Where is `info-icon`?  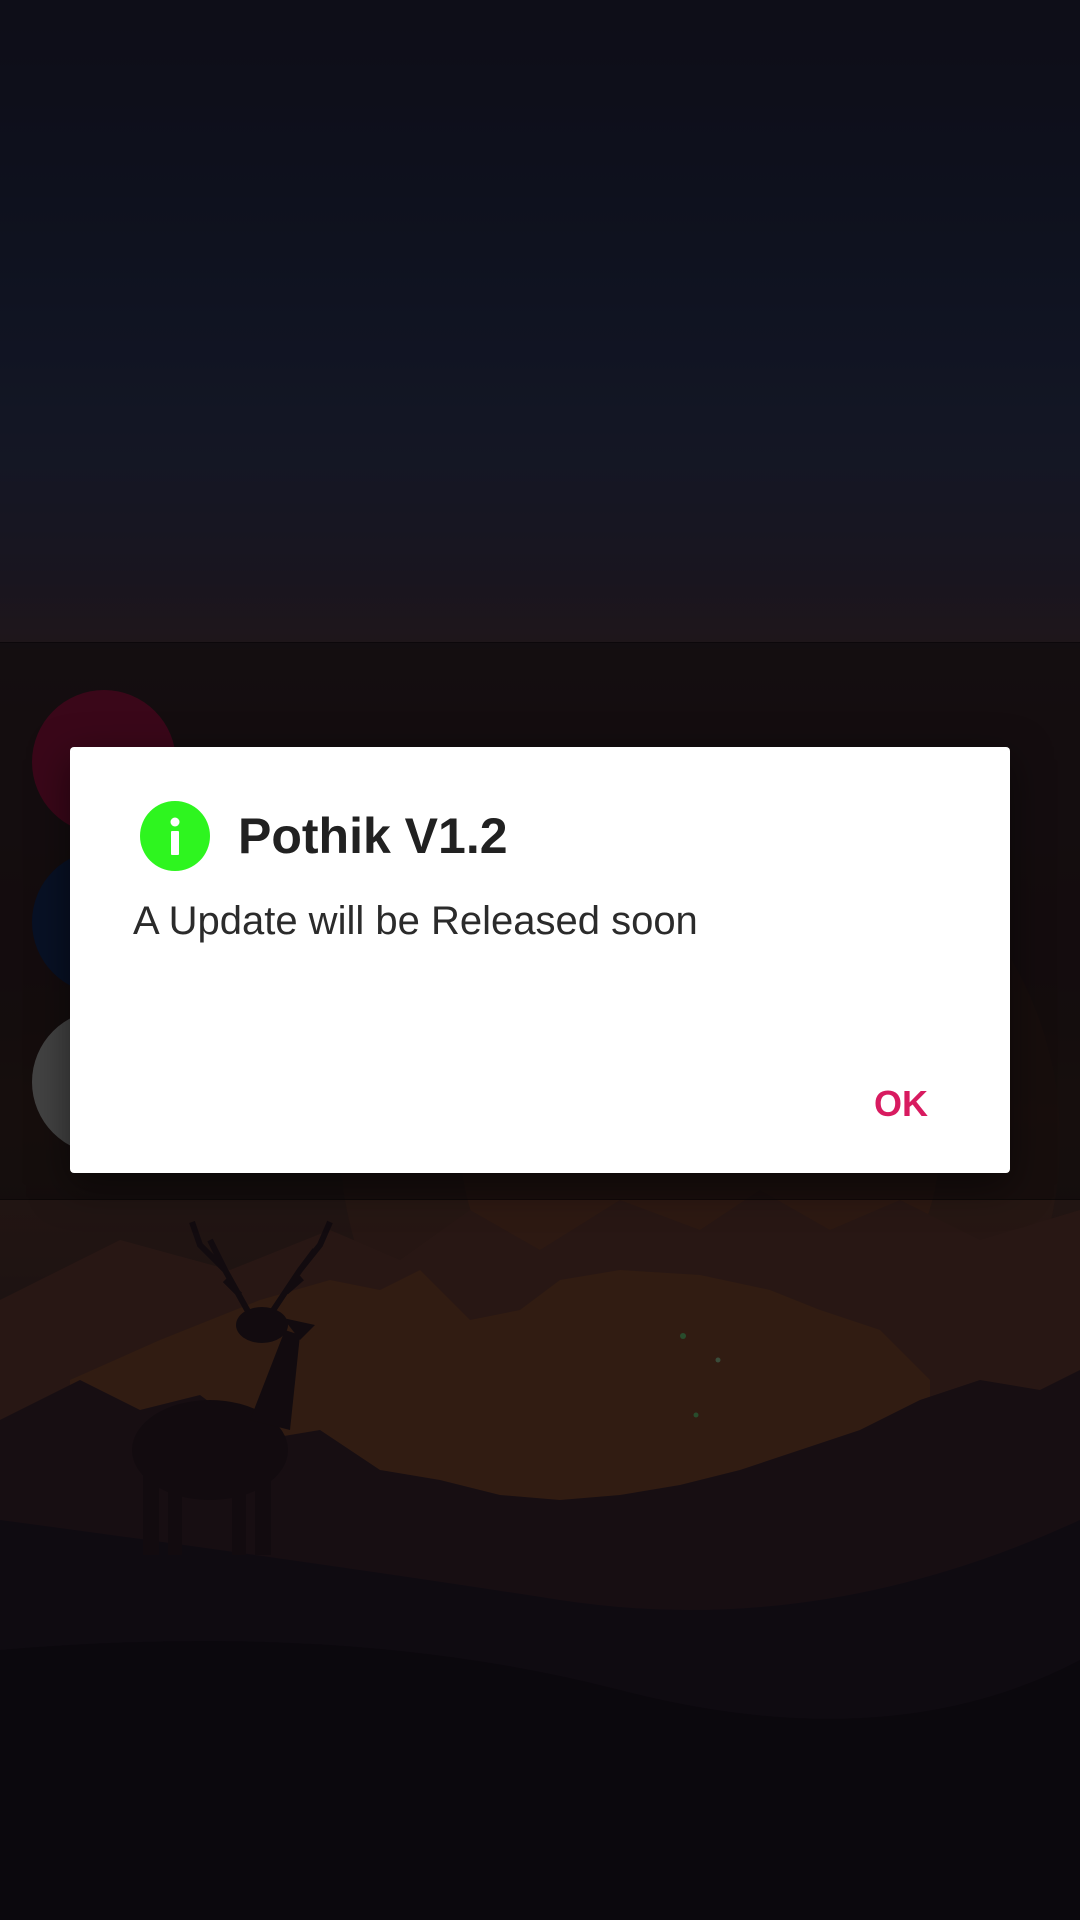 info-icon is located at coordinates (175, 836).